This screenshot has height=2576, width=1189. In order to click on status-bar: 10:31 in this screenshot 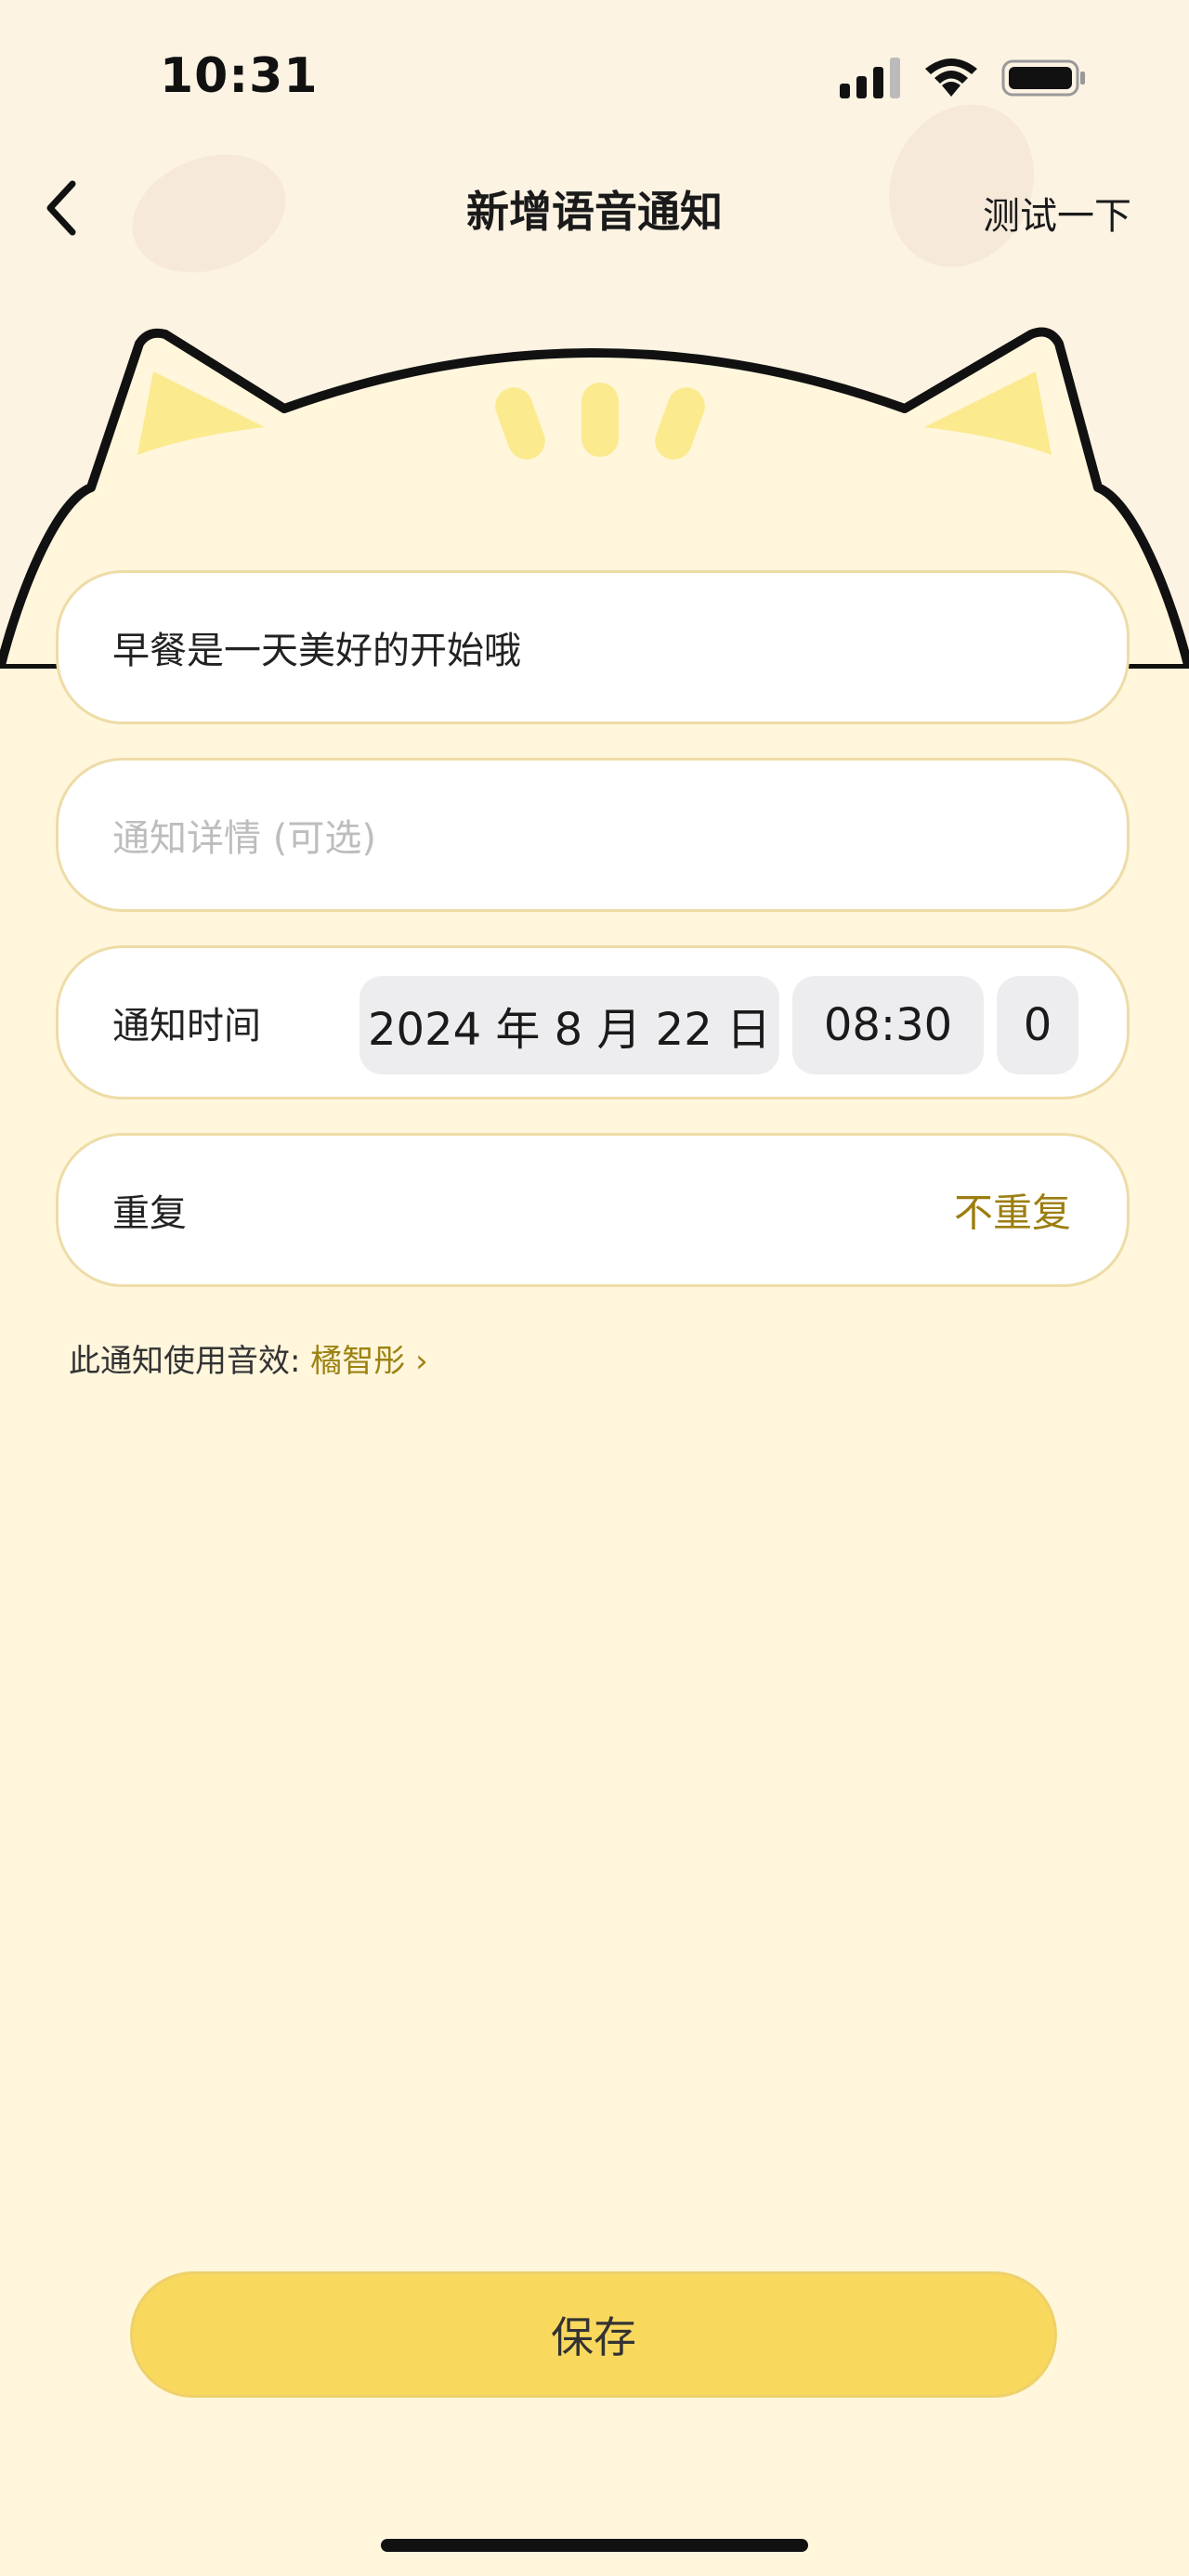, I will do `click(594, 79)`.